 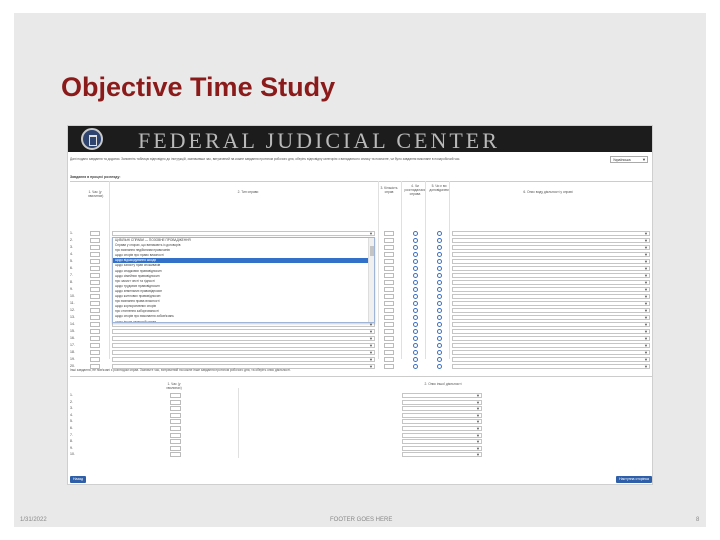 I want to click on scroll-thumb, so click(x=372, y=251).